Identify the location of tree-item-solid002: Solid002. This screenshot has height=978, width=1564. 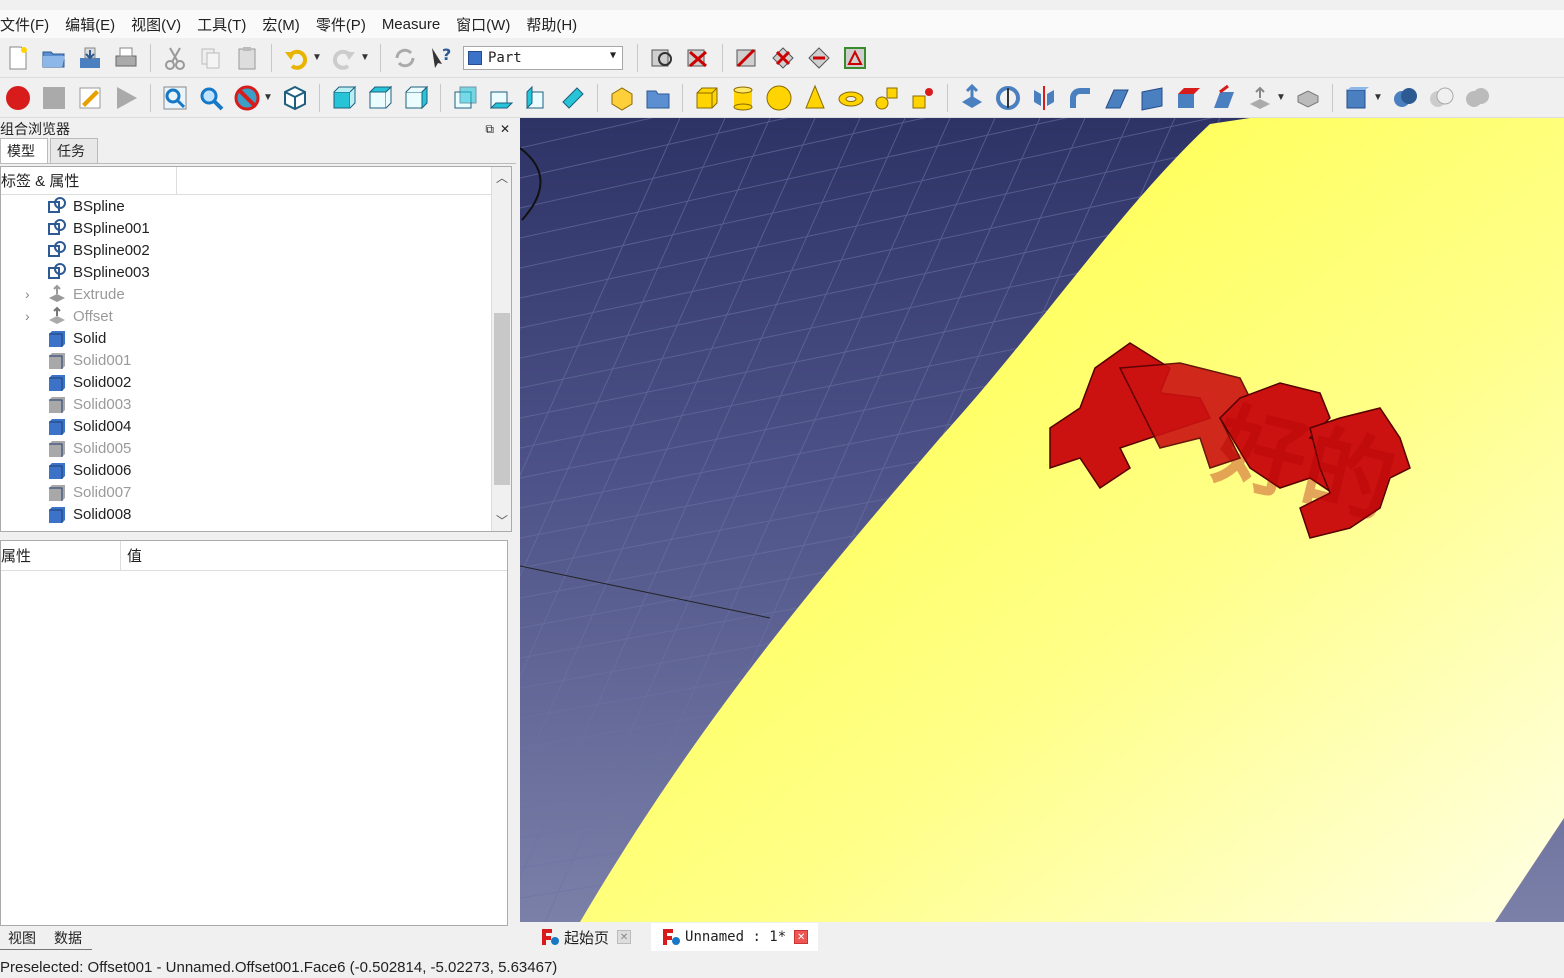
(256, 382).